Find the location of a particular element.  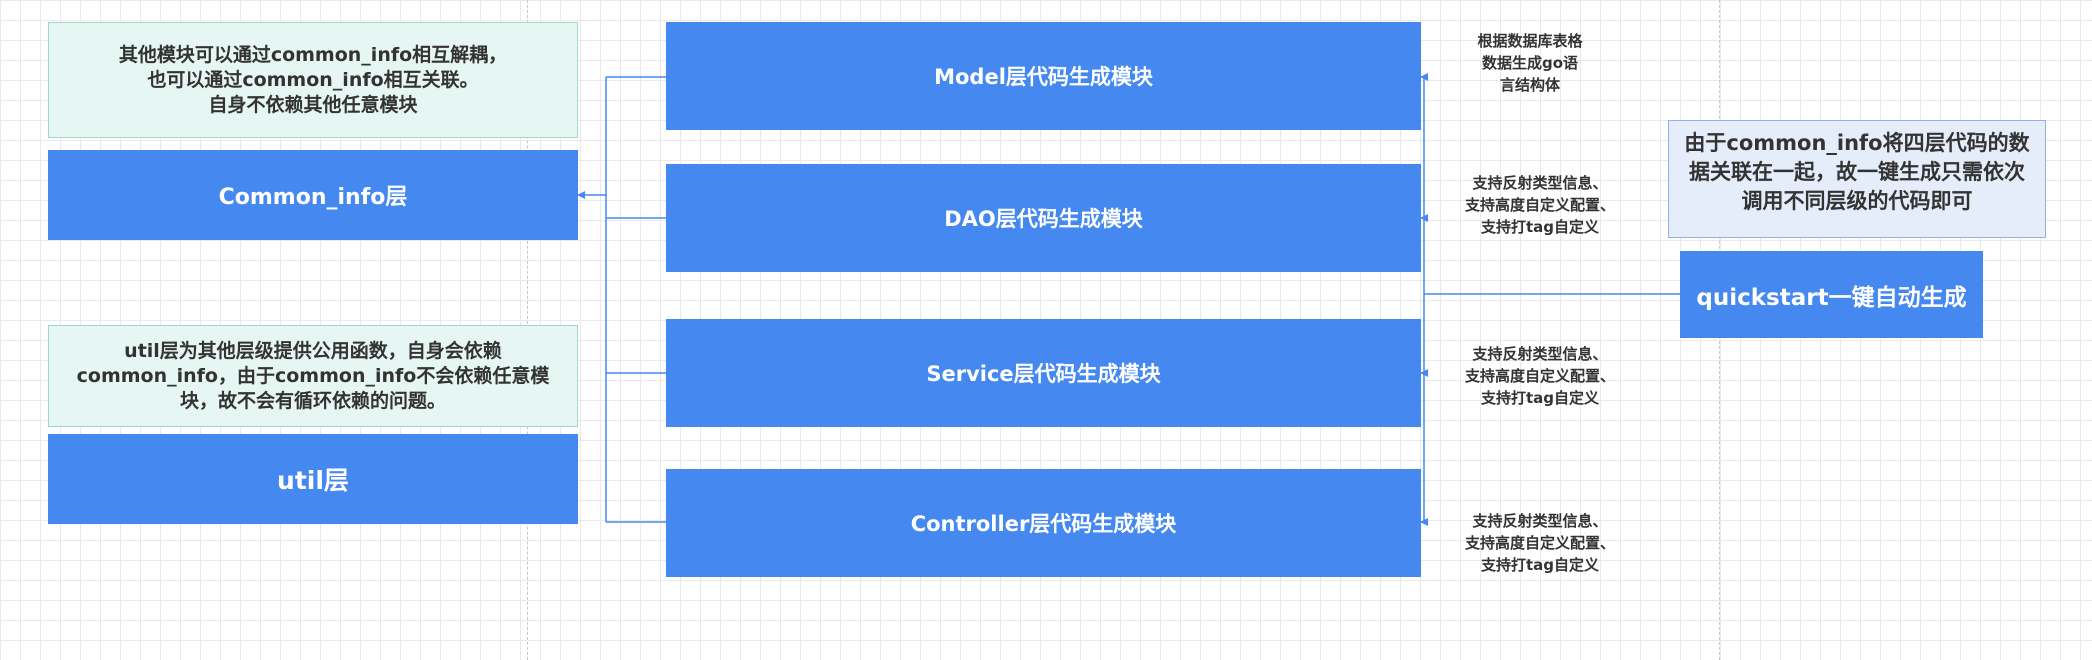

common-info-layer-label: Common_info层 is located at coordinates (313, 197).